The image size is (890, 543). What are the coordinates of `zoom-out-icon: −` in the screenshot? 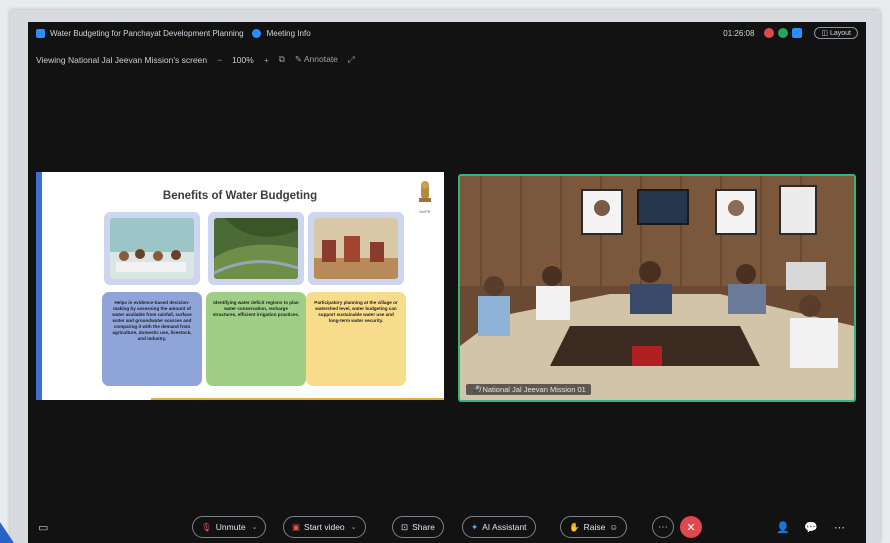 It's located at (219, 60).